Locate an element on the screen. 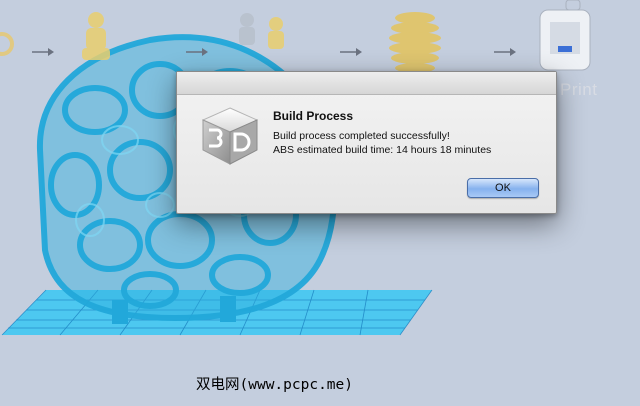  print-step-label: Print is located at coordinates (578, 90).